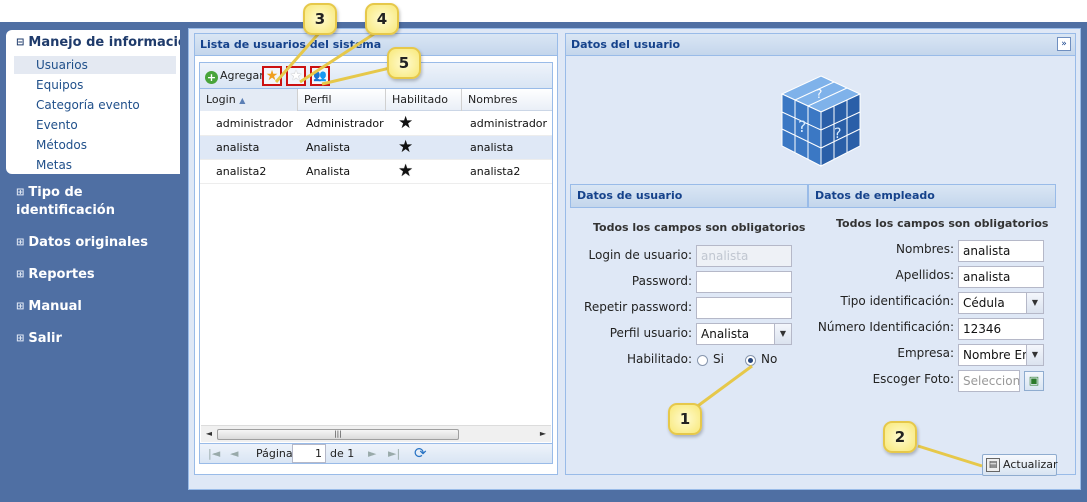 The image size is (1087, 502). What do you see at coordinates (744, 256) in the screenshot?
I see `login-field: analista` at bounding box center [744, 256].